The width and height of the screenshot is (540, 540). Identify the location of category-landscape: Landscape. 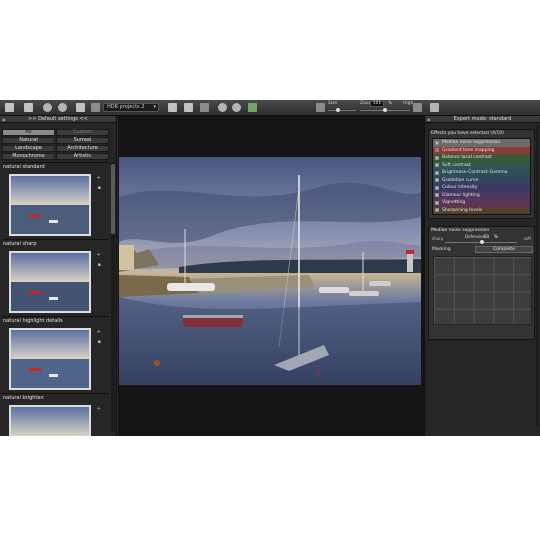
(28, 148).